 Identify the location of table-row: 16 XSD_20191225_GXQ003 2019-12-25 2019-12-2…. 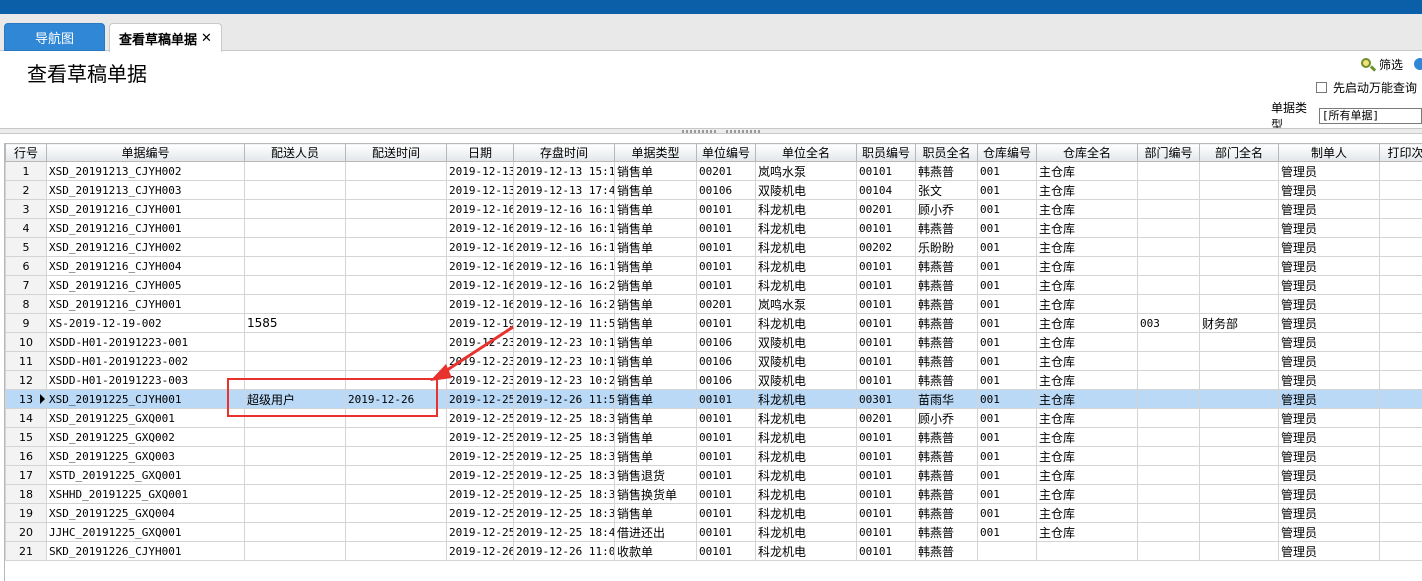
(713, 456).